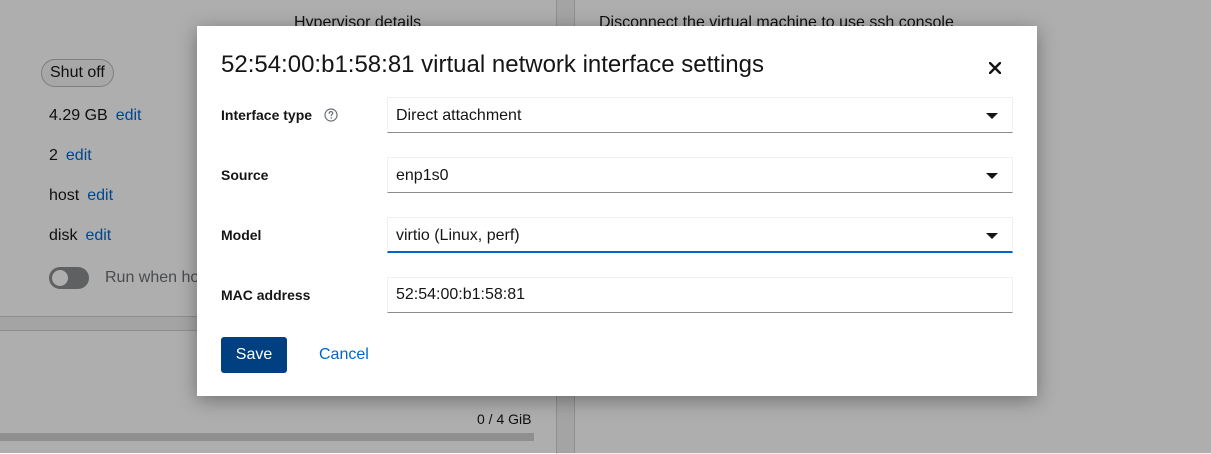 The width and height of the screenshot is (1211, 454). Describe the element at coordinates (700, 175) in the screenshot. I see `source-select: enp1s0` at that location.